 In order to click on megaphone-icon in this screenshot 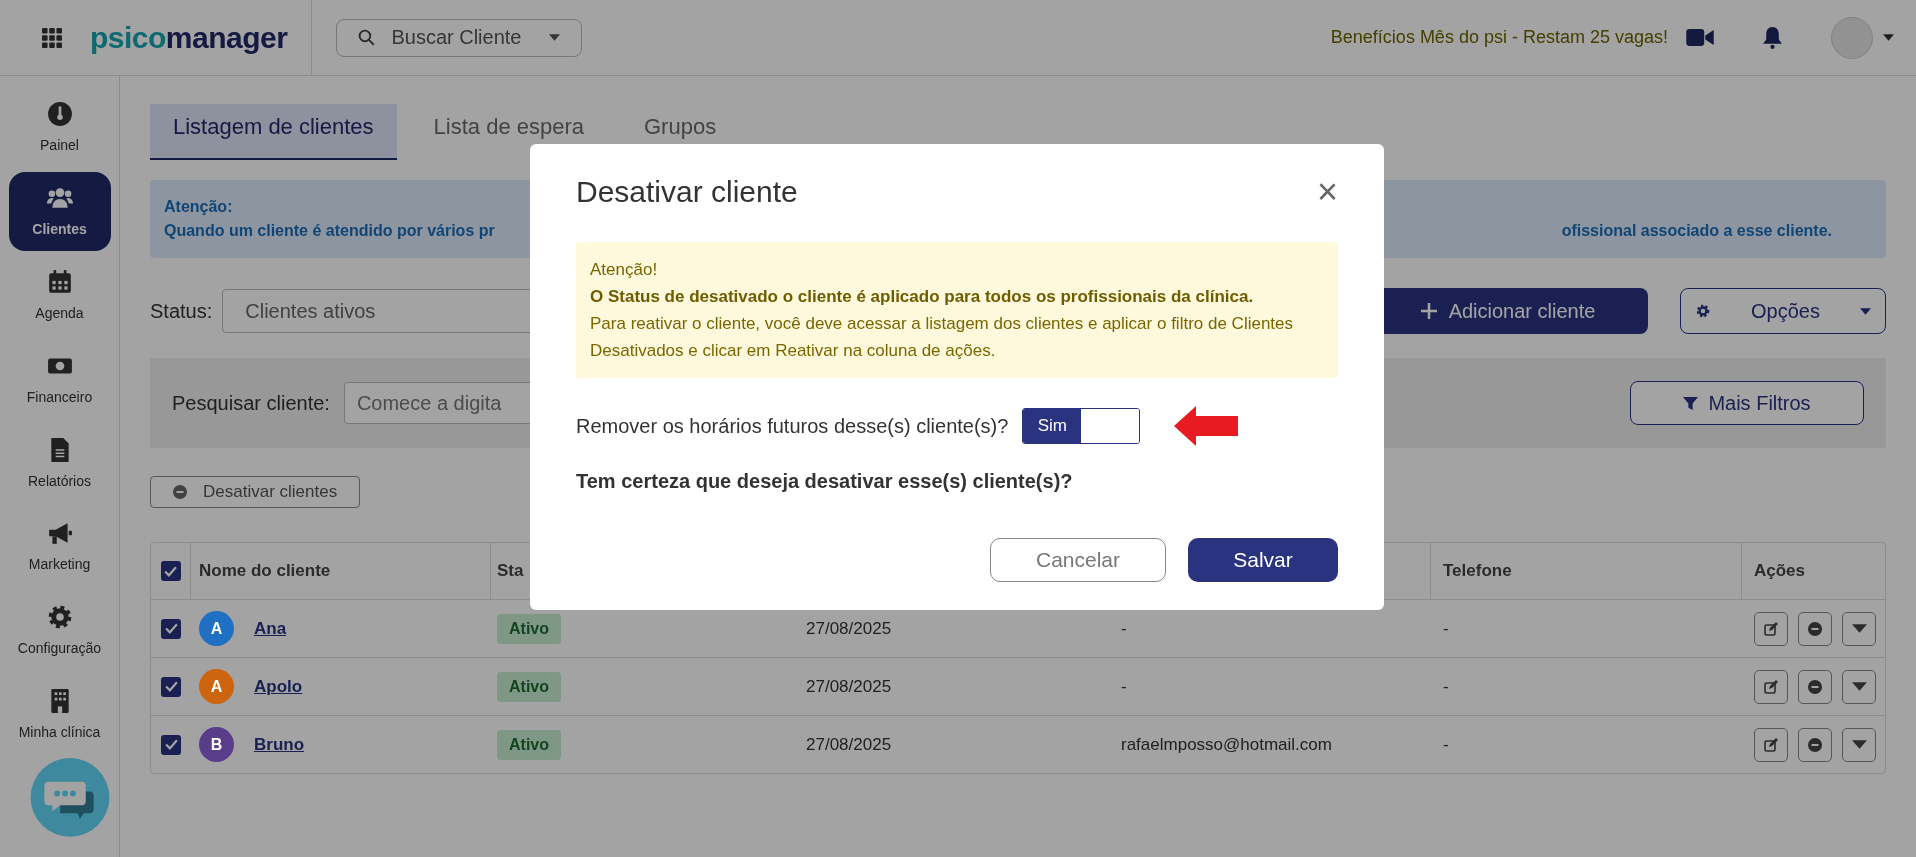, I will do `click(59, 533)`.